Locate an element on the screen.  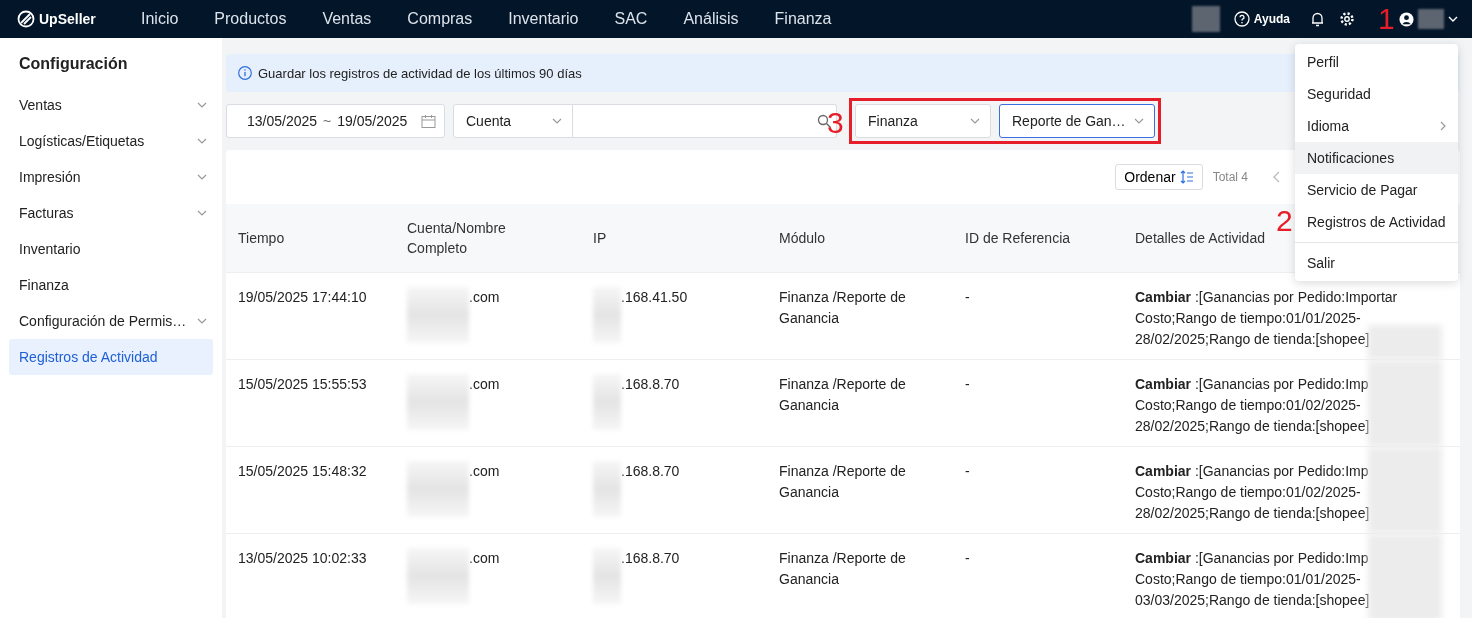
help-link: Ayuda is located at coordinates (1261, 19).